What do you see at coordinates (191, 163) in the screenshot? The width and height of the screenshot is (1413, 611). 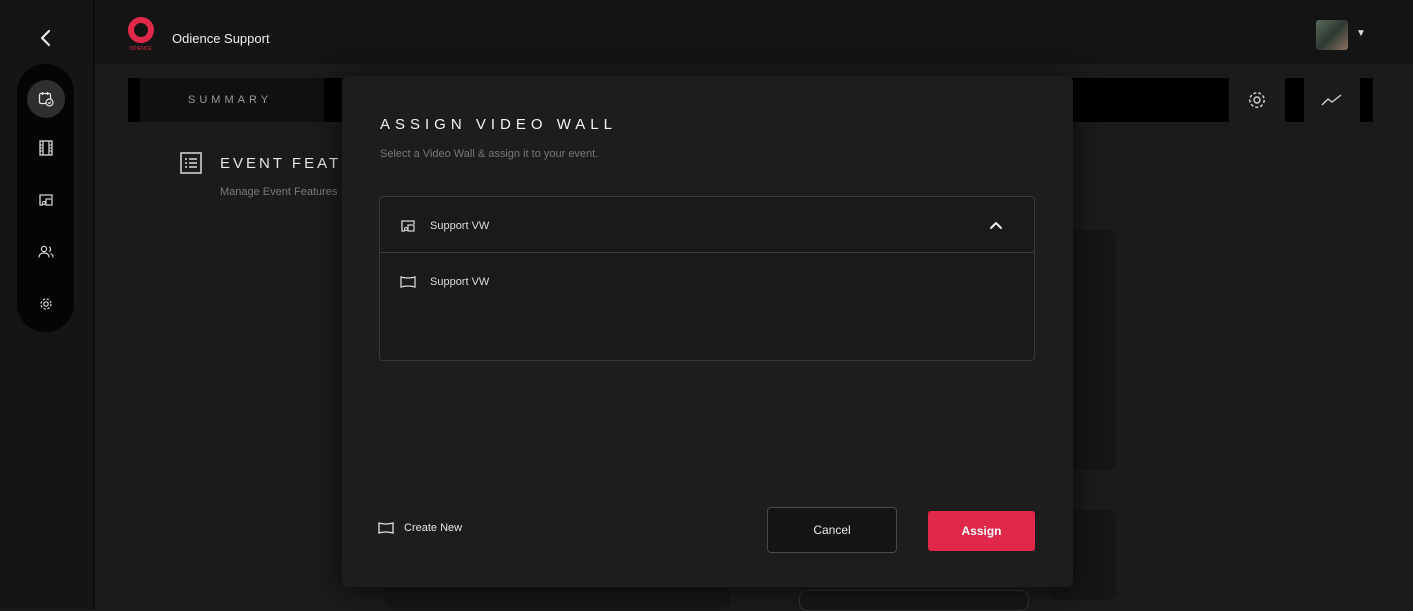 I see `list-icon` at bounding box center [191, 163].